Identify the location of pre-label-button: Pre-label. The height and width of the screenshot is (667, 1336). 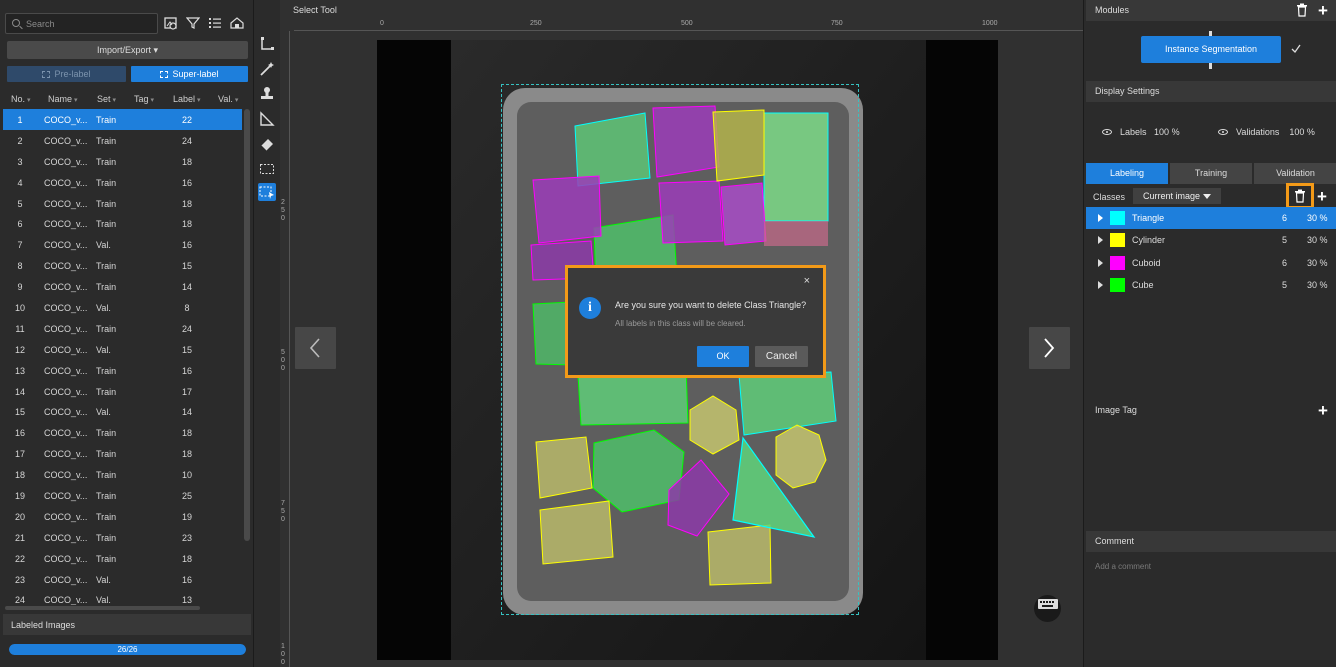
(66, 74).